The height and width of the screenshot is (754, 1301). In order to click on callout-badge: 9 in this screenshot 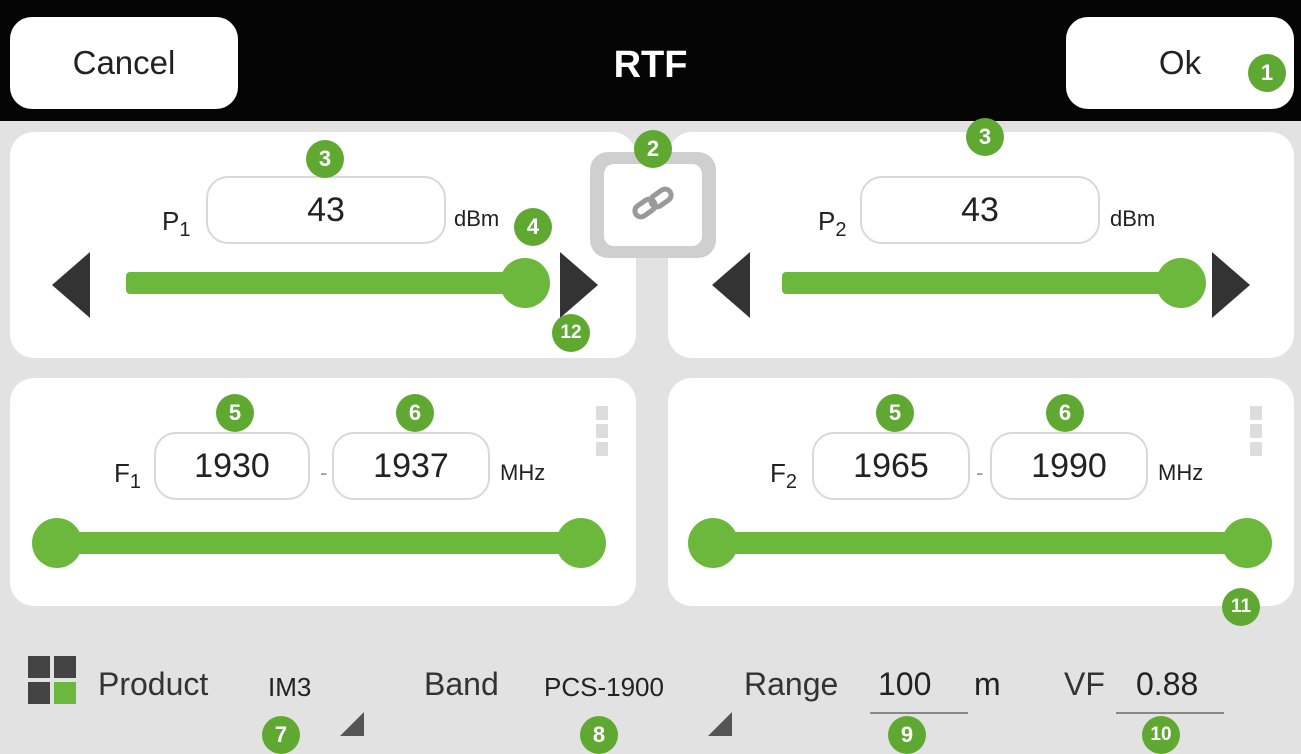, I will do `click(907, 735)`.